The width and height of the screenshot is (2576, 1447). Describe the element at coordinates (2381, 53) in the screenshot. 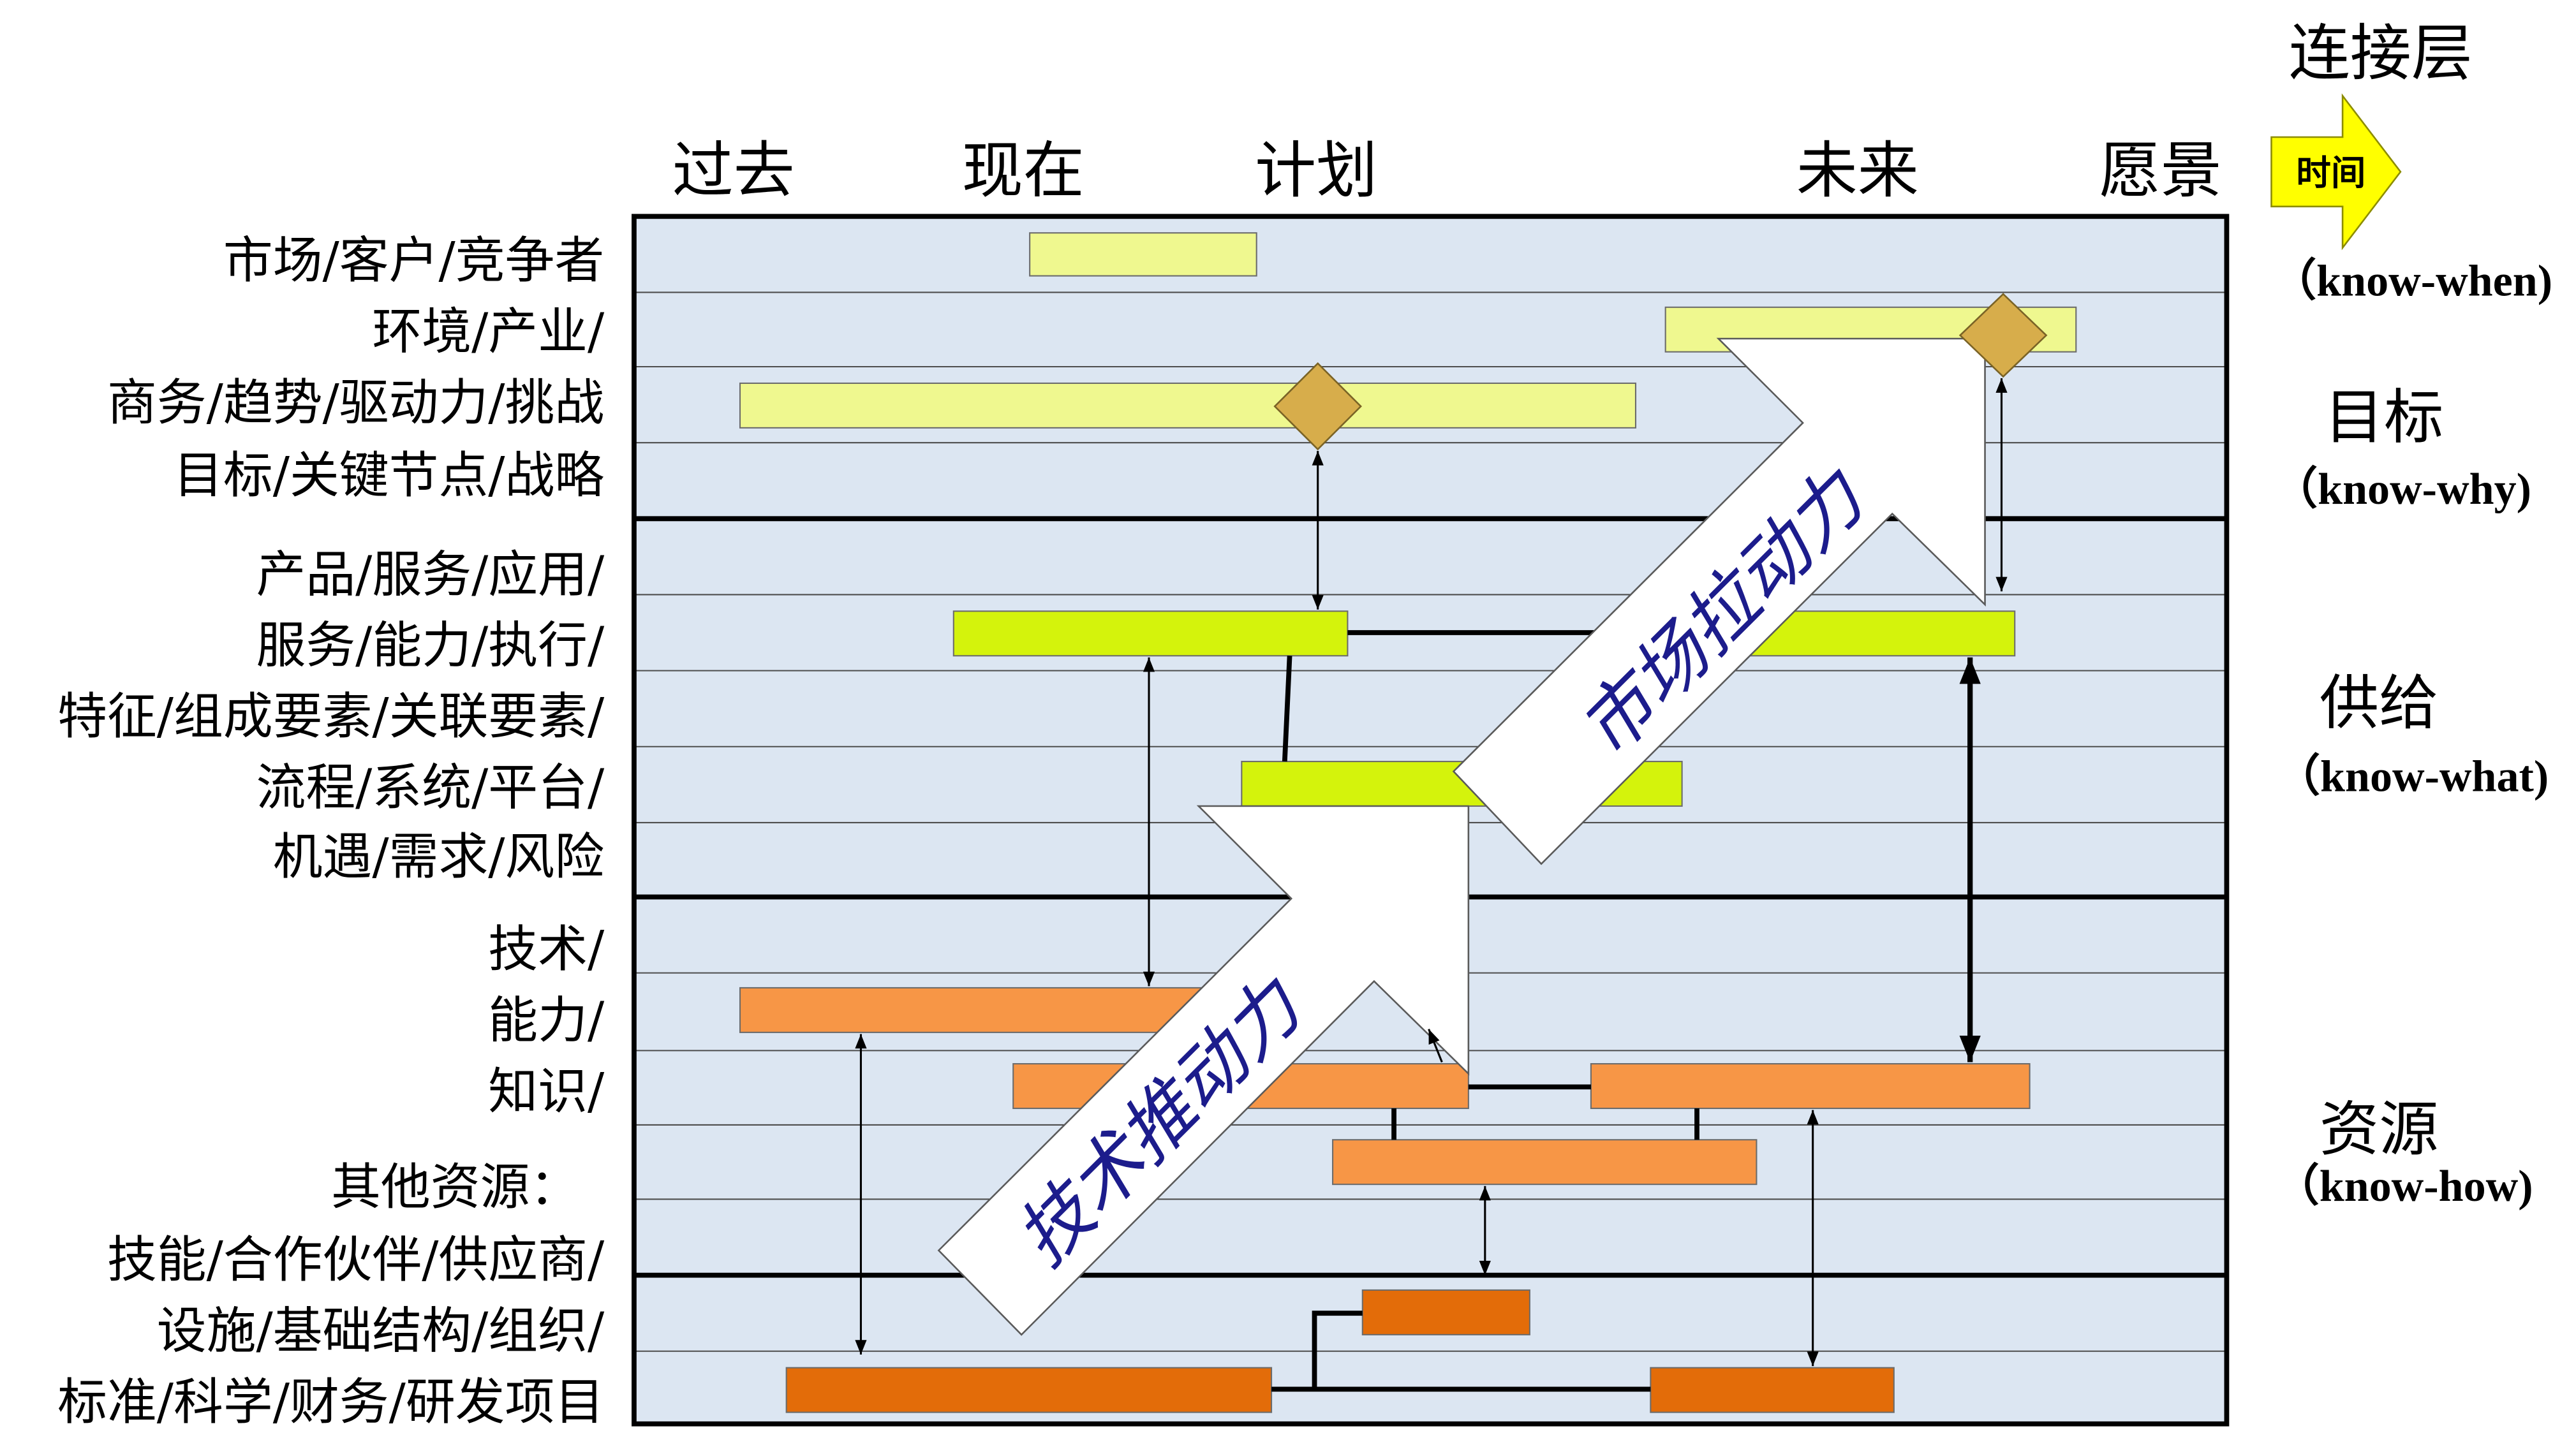

I see `connection-layer-title: 连接层` at that location.